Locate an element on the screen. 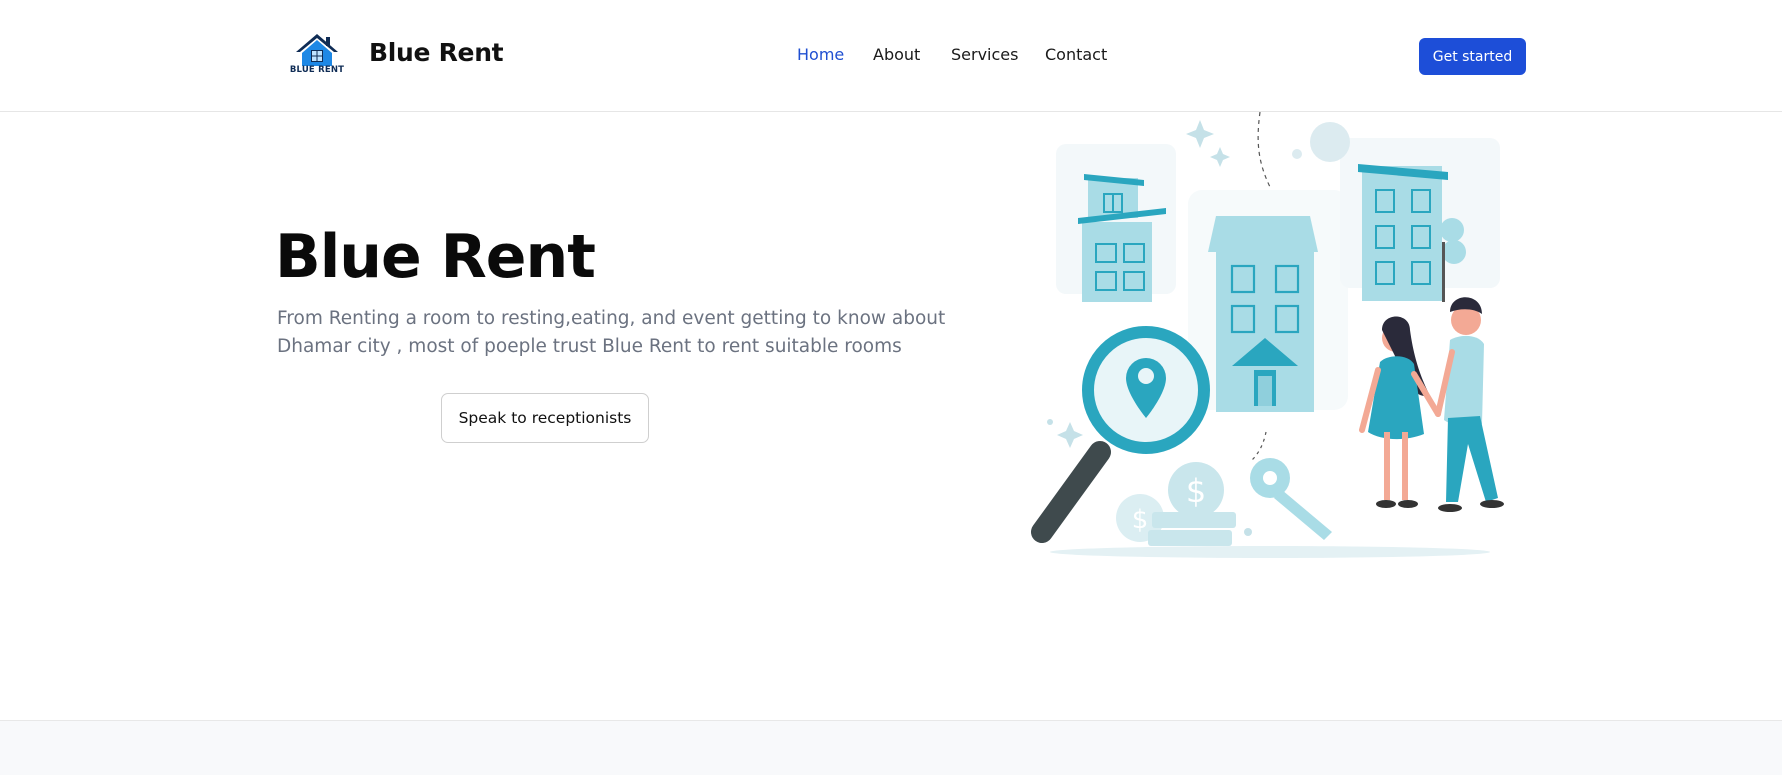 The height and width of the screenshot is (775, 1782). get-started-button: Get started is located at coordinates (1472, 56).